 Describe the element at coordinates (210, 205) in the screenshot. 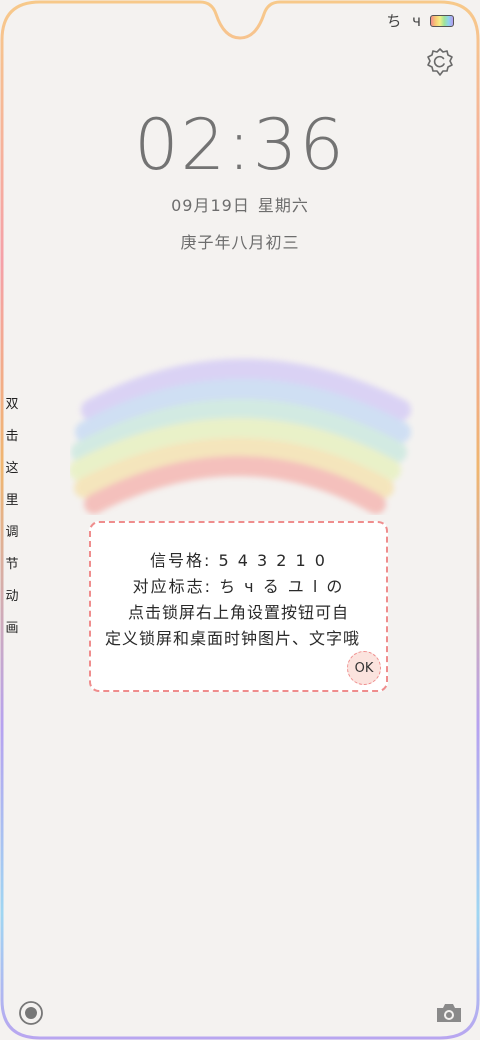

I see `date-text: 09月19日` at that location.